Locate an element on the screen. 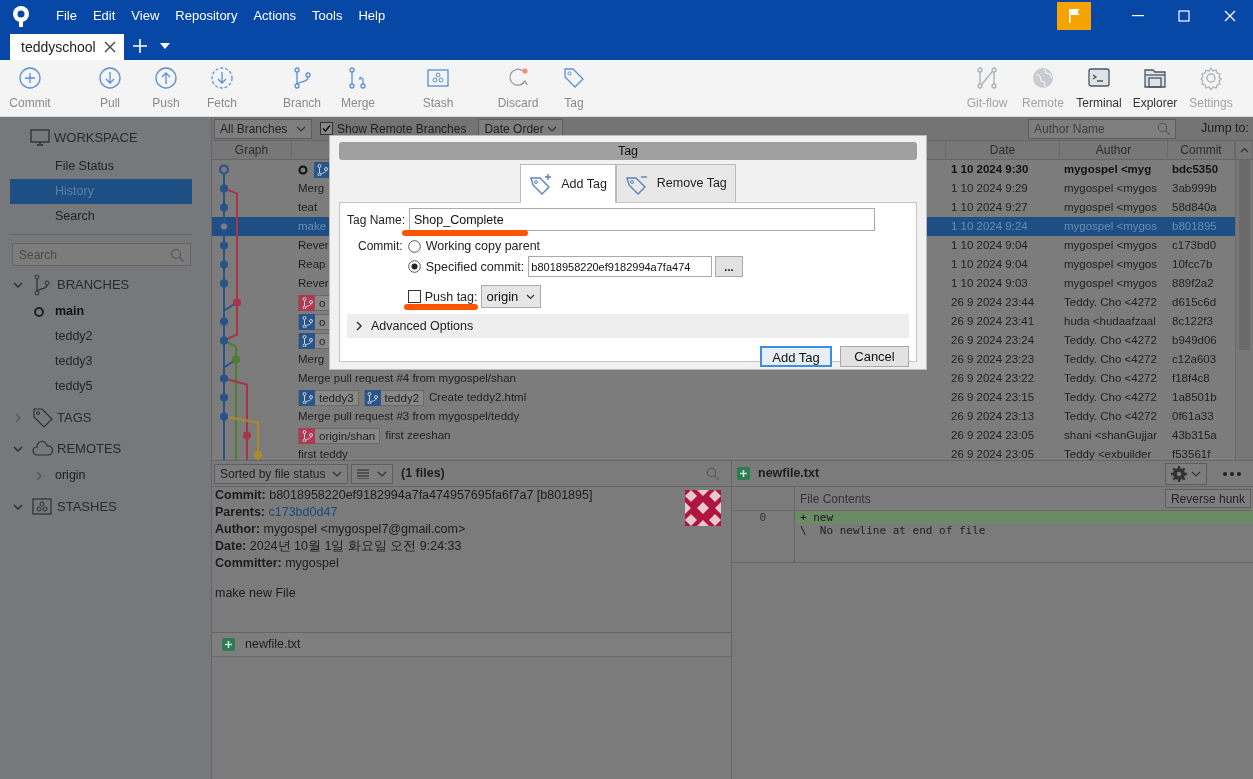 The width and height of the screenshot is (1253, 779). section-title: TAGS is located at coordinates (74, 417).